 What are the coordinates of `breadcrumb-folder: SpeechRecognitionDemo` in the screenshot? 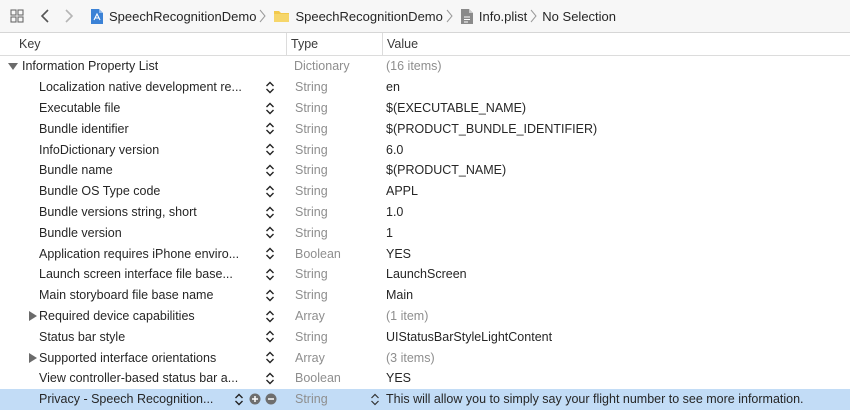 It's located at (358, 16).